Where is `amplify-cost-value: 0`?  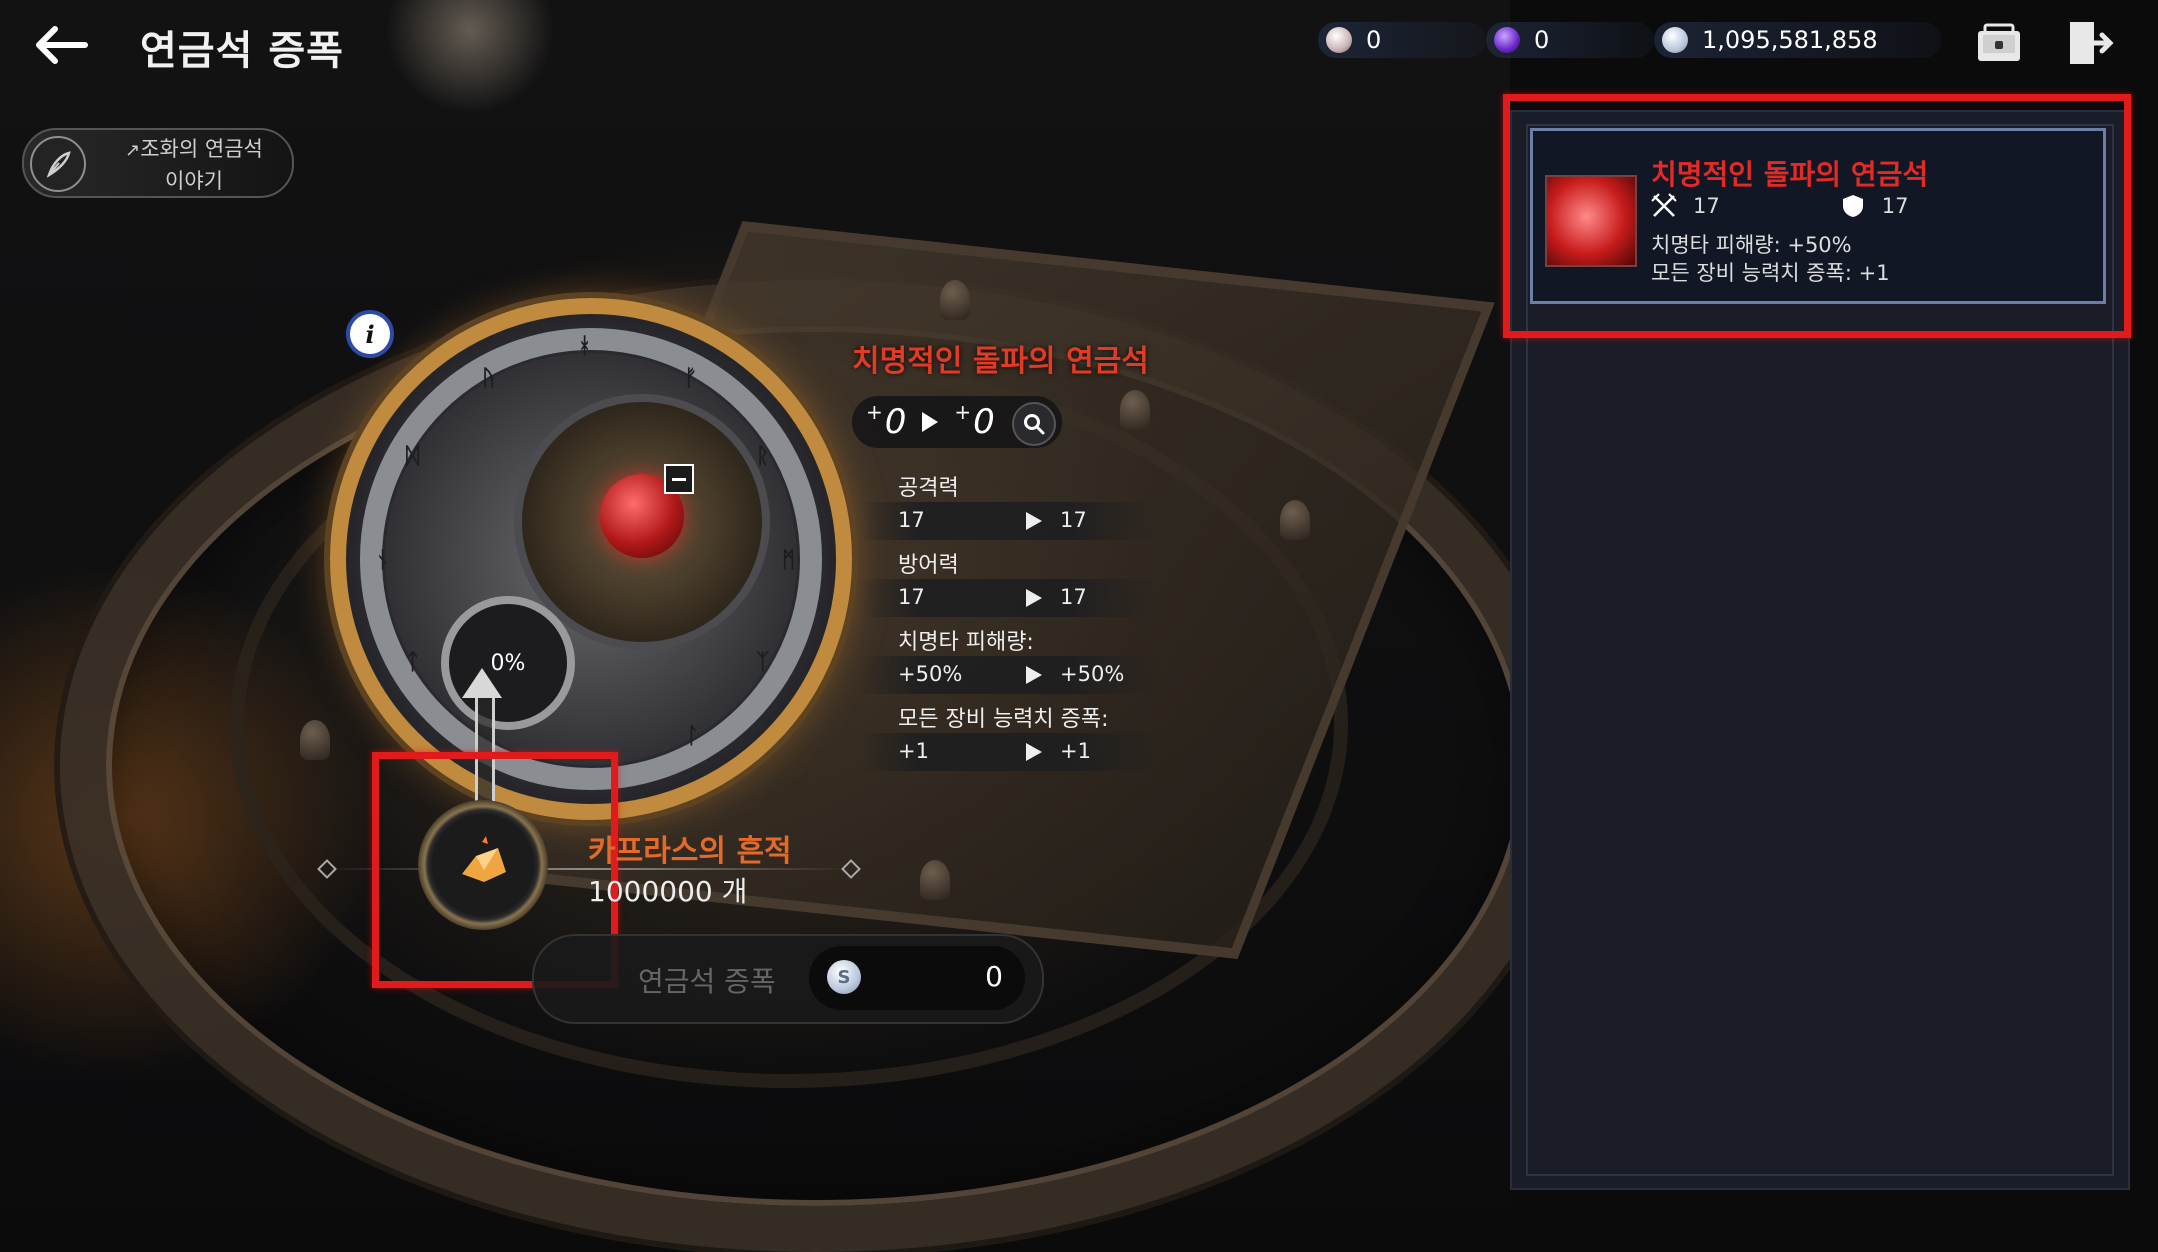
amplify-cost-value: 0 is located at coordinates (994, 976).